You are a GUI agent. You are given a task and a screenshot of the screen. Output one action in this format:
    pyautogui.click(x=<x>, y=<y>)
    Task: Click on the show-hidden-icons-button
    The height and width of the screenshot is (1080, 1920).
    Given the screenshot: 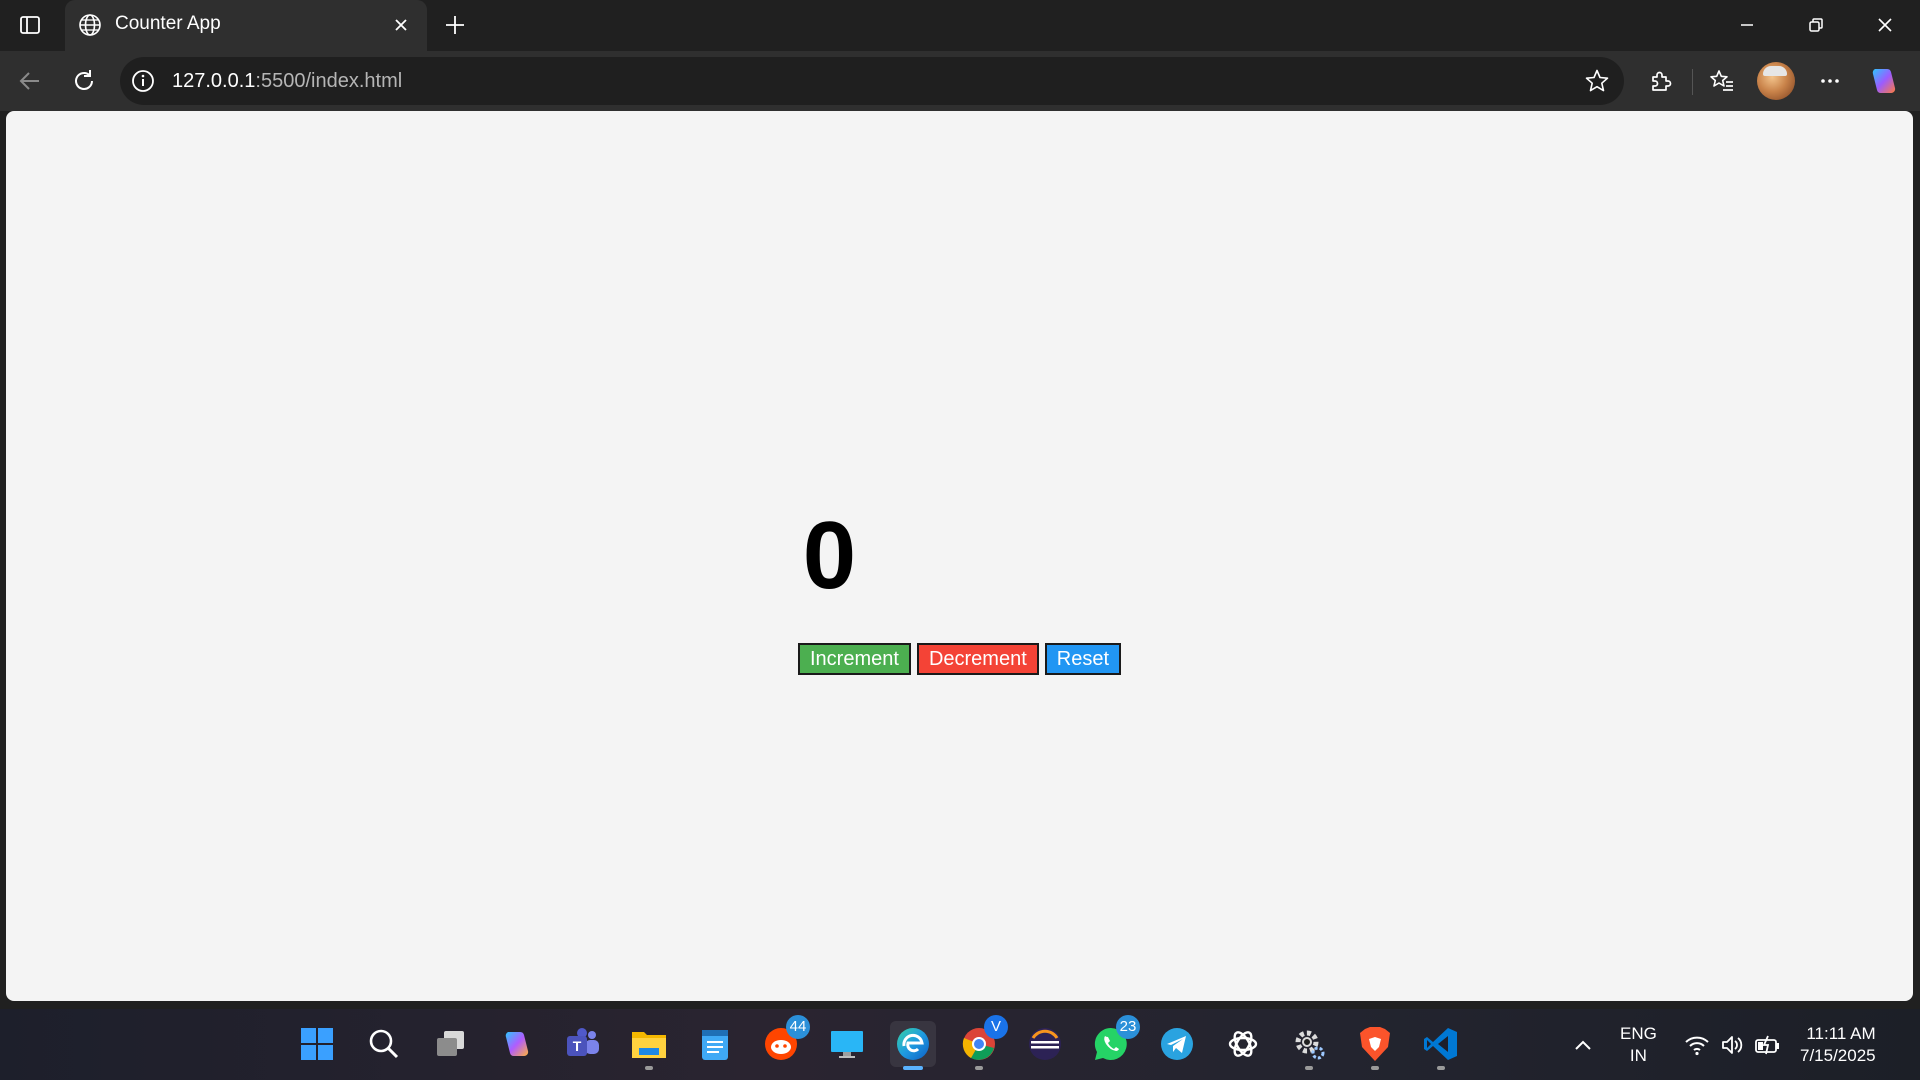 What is the action you would take?
    pyautogui.click(x=1583, y=1044)
    